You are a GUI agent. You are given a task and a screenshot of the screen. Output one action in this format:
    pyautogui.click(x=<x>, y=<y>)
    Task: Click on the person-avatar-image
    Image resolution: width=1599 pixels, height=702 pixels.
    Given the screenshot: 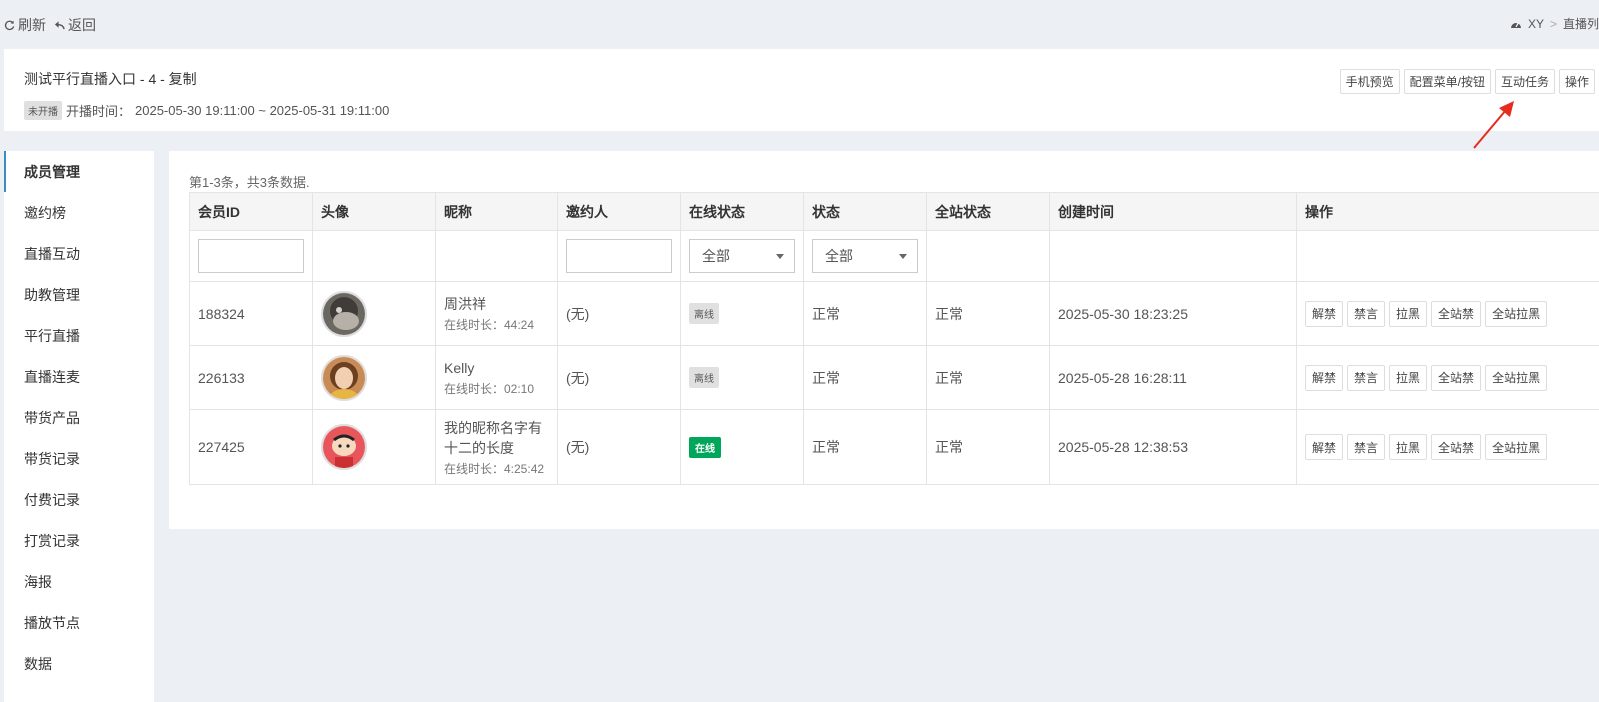 What is the action you would take?
    pyautogui.click(x=344, y=377)
    